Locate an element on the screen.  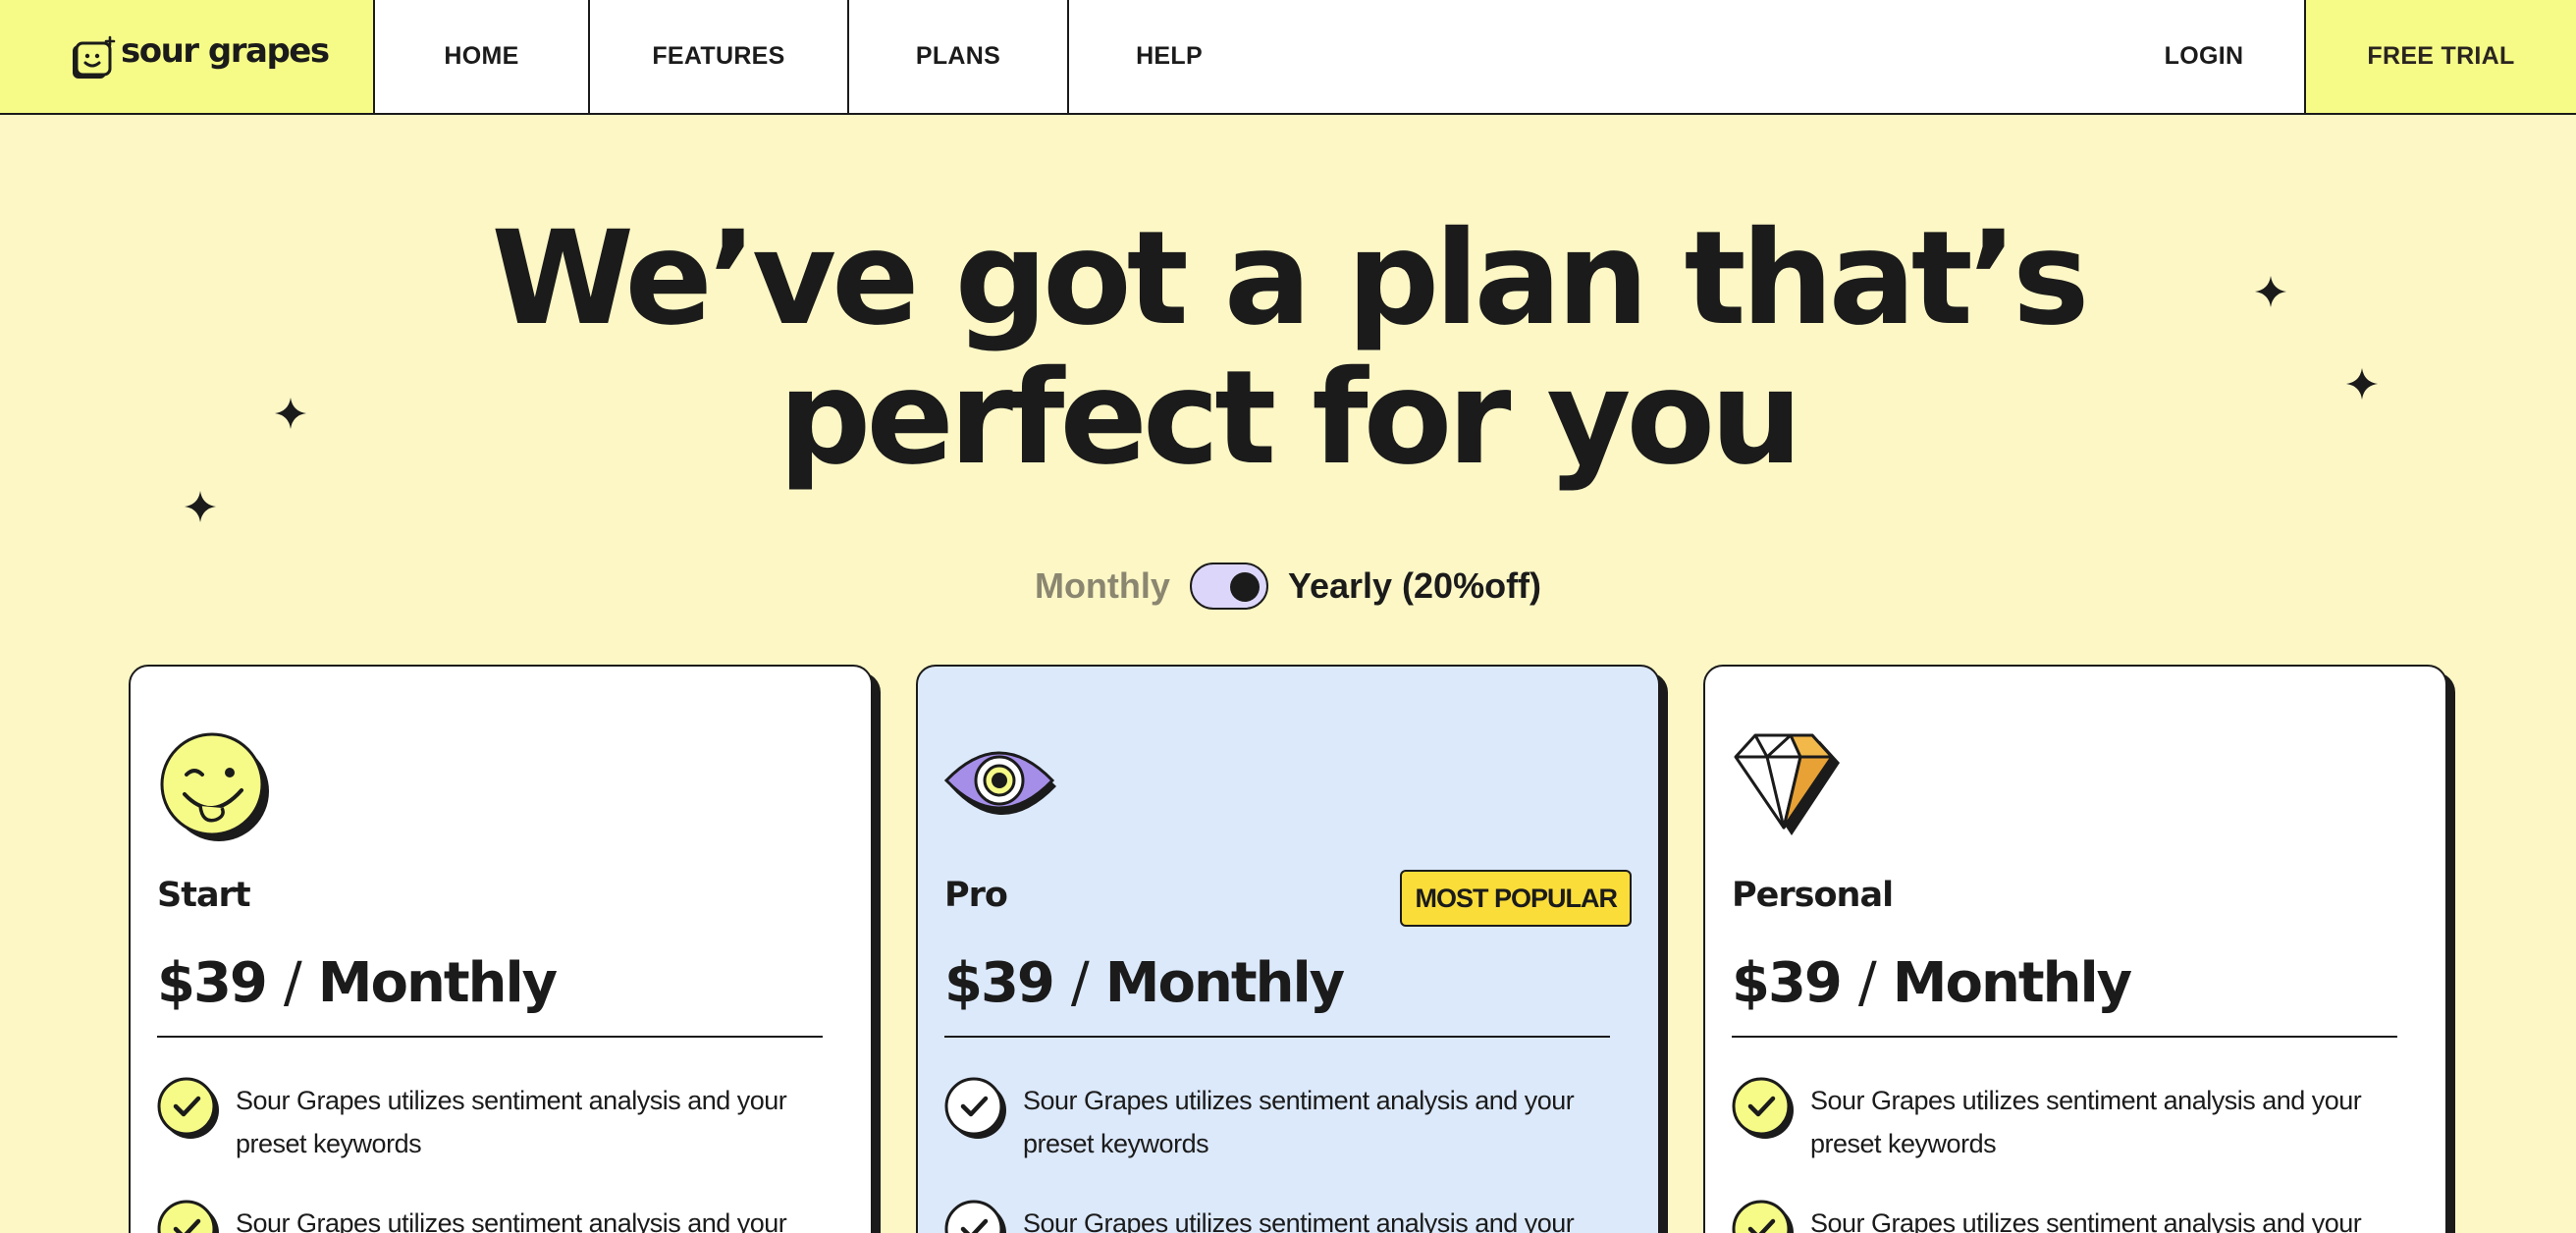
nav-plans-link: PLANS is located at coordinates (959, 56).